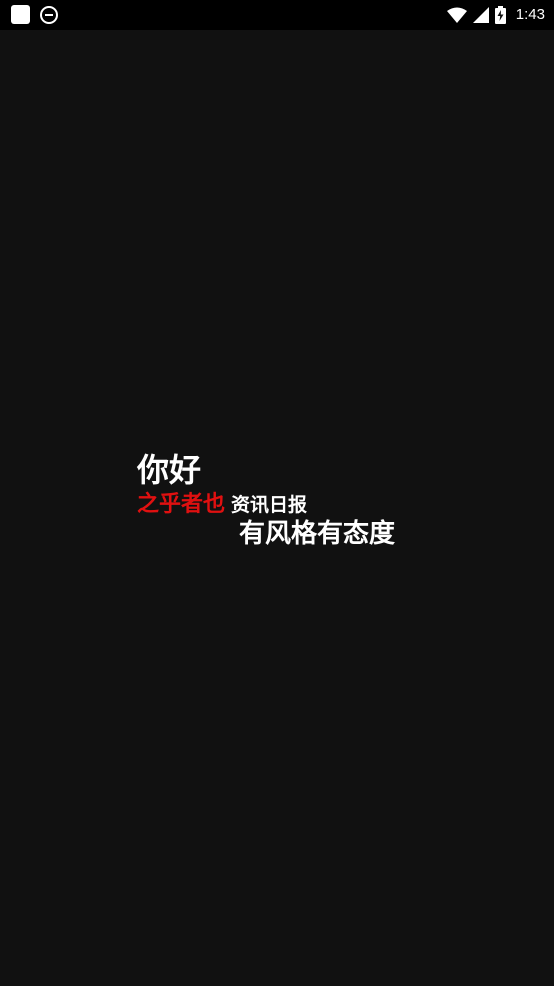 This screenshot has height=986, width=554. I want to click on status-bar-right: 1:43, so click(495, 15).